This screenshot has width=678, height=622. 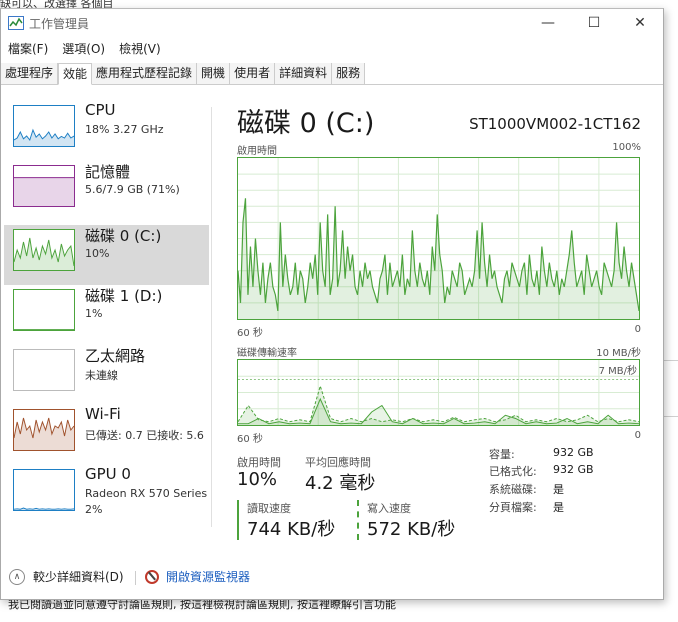 I want to click on minimize-button: —, so click(x=548, y=23).